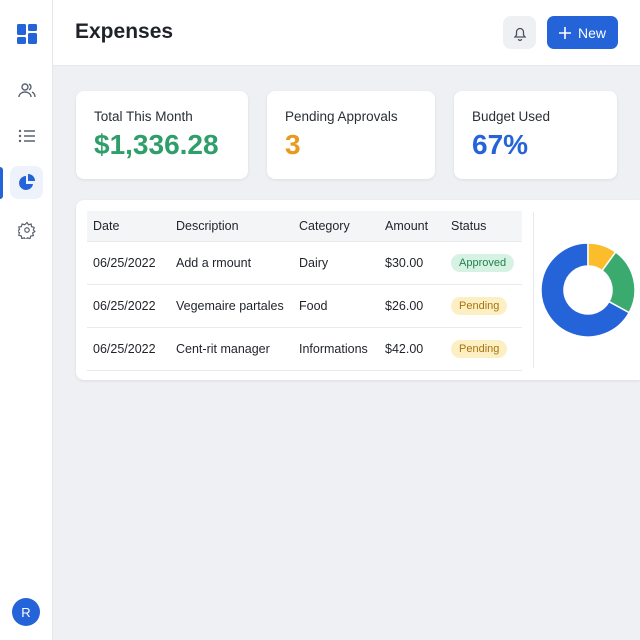  I want to click on users-icon, so click(26, 89).